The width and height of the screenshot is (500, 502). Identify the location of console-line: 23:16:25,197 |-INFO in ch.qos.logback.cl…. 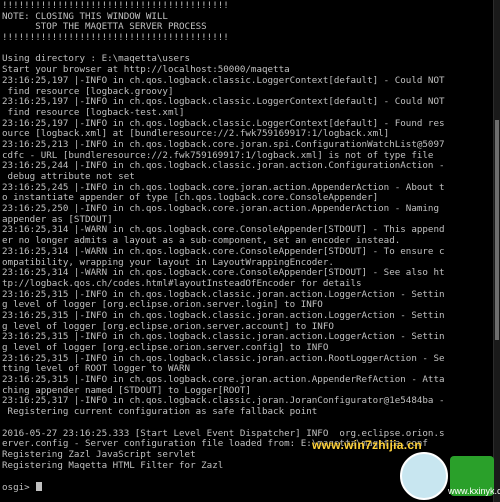
(223, 80).